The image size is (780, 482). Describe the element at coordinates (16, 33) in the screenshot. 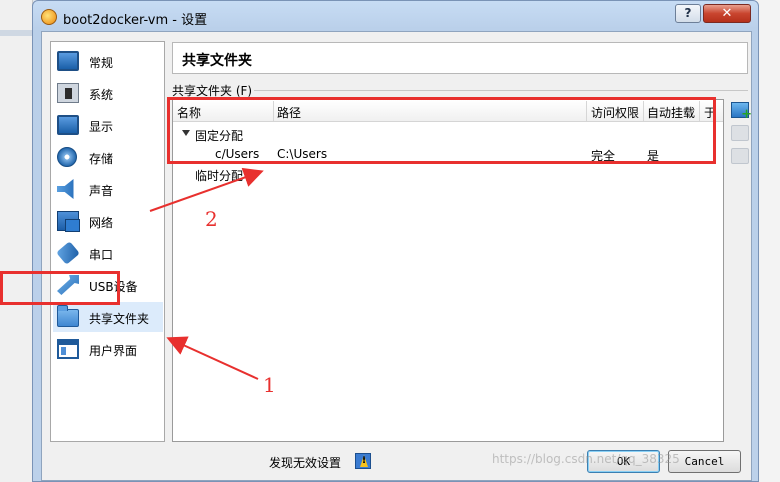

I see `background-window-bar` at that location.